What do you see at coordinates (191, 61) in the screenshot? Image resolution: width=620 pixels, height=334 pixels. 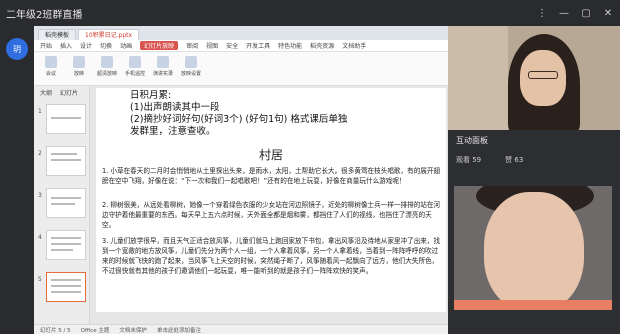 I see `settings-icon` at bounding box center [191, 61].